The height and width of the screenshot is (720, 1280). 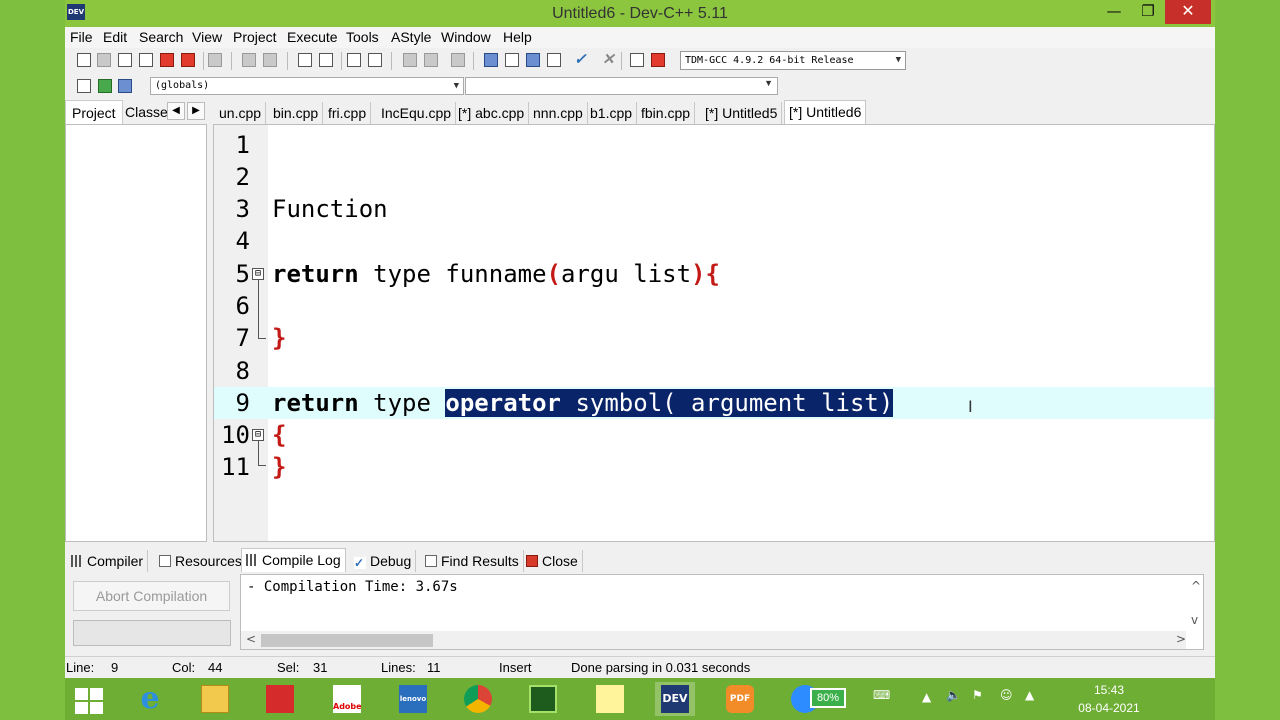 What do you see at coordinates (714, 241) in the screenshot?
I see `code-line: 4` at bounding box center [714, 241].